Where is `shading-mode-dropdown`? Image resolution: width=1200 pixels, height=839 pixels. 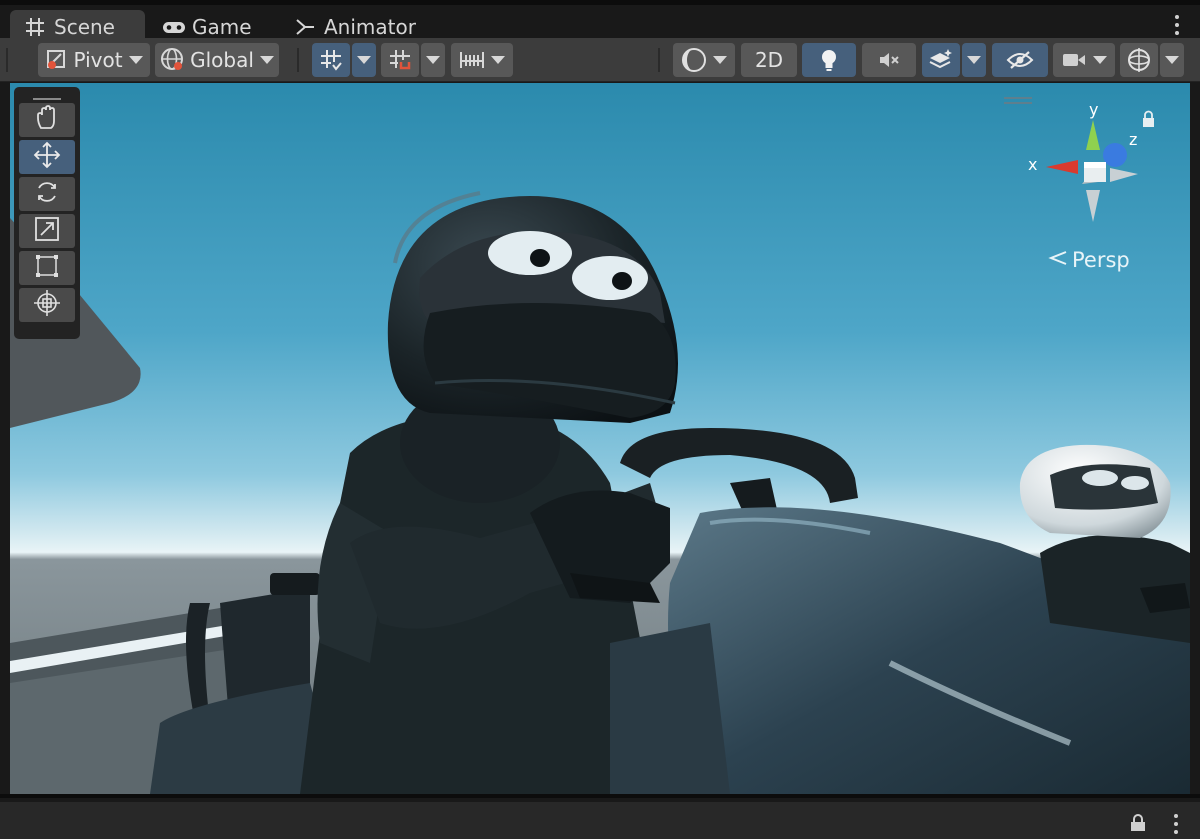
shading-mode-dropdown is located at coordinates (704, 60).